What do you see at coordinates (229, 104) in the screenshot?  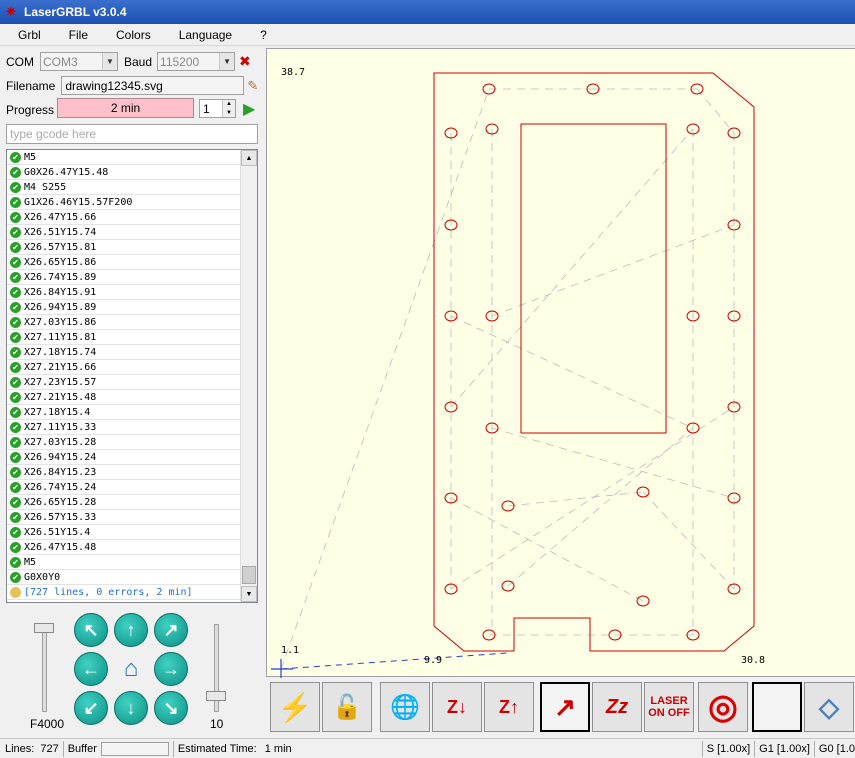 I see `spin-up-icon: ▲` at bounding box center [229, 104].